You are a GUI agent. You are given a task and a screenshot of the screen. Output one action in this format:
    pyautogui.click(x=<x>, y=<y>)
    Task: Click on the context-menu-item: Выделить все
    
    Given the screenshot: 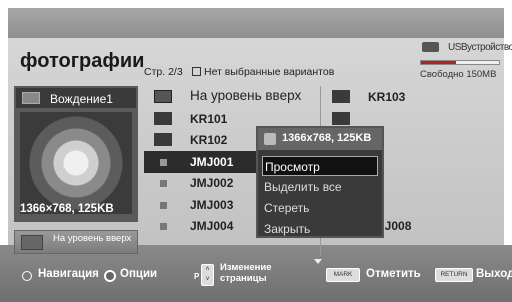 What is the action you would take?
    pyautogui.click(x=320, y=187)
    